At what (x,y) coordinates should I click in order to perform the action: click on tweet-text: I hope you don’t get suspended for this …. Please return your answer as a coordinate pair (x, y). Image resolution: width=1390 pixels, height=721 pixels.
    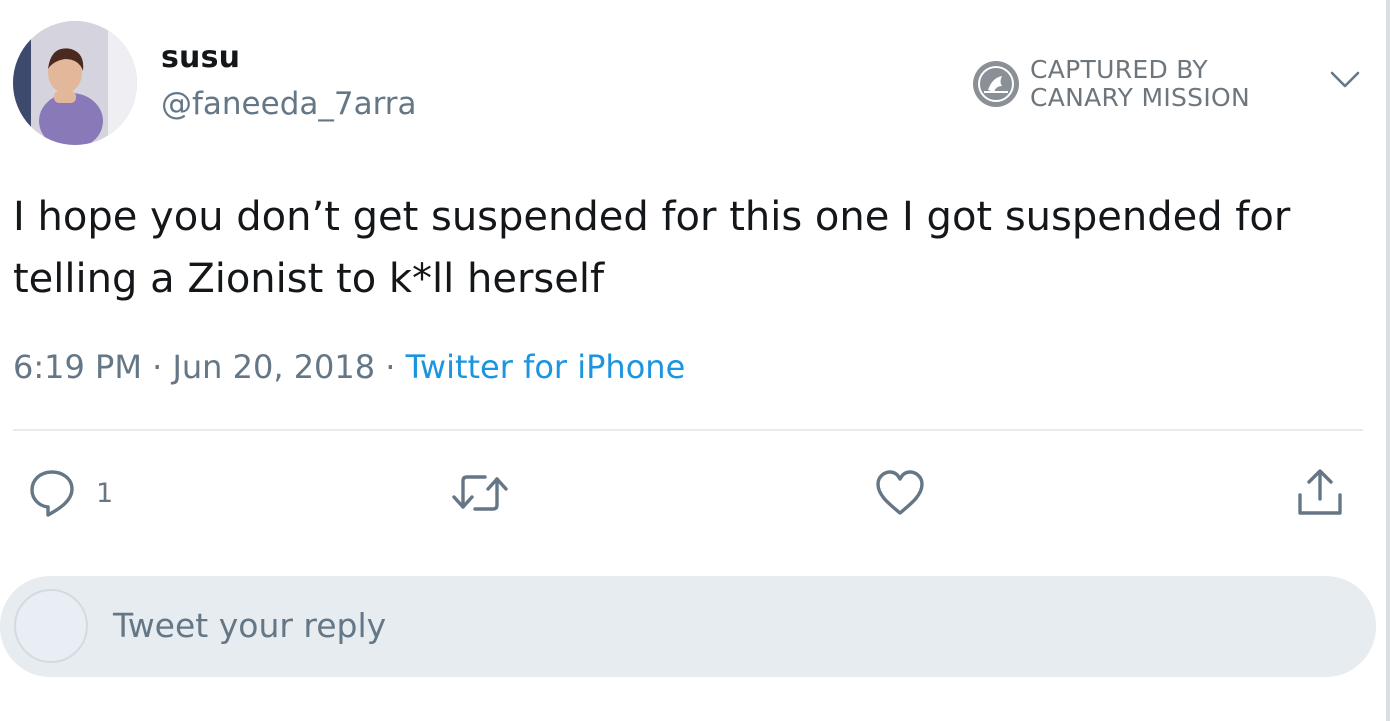
    Looking at the image, I should click on (652, 248).